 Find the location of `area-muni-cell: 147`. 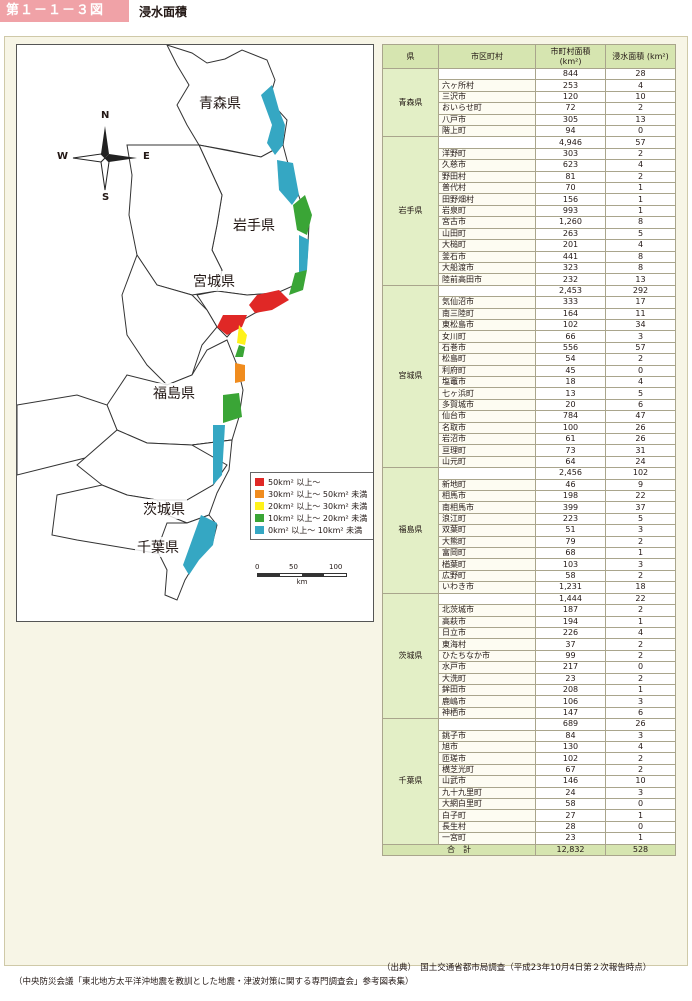

area-muni-cell: 147 is located at coordinates (570, 713).